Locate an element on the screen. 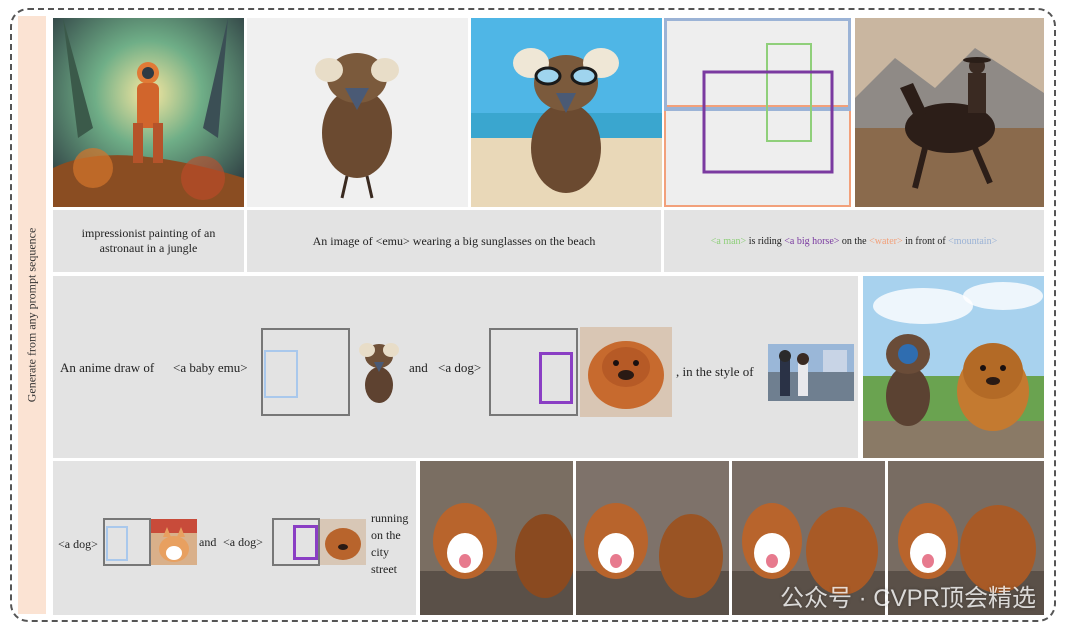 Image resolution: width=1070 pixels, height=631 pixels. caption-man-text-2: on the is located at coordinates (854, 241).